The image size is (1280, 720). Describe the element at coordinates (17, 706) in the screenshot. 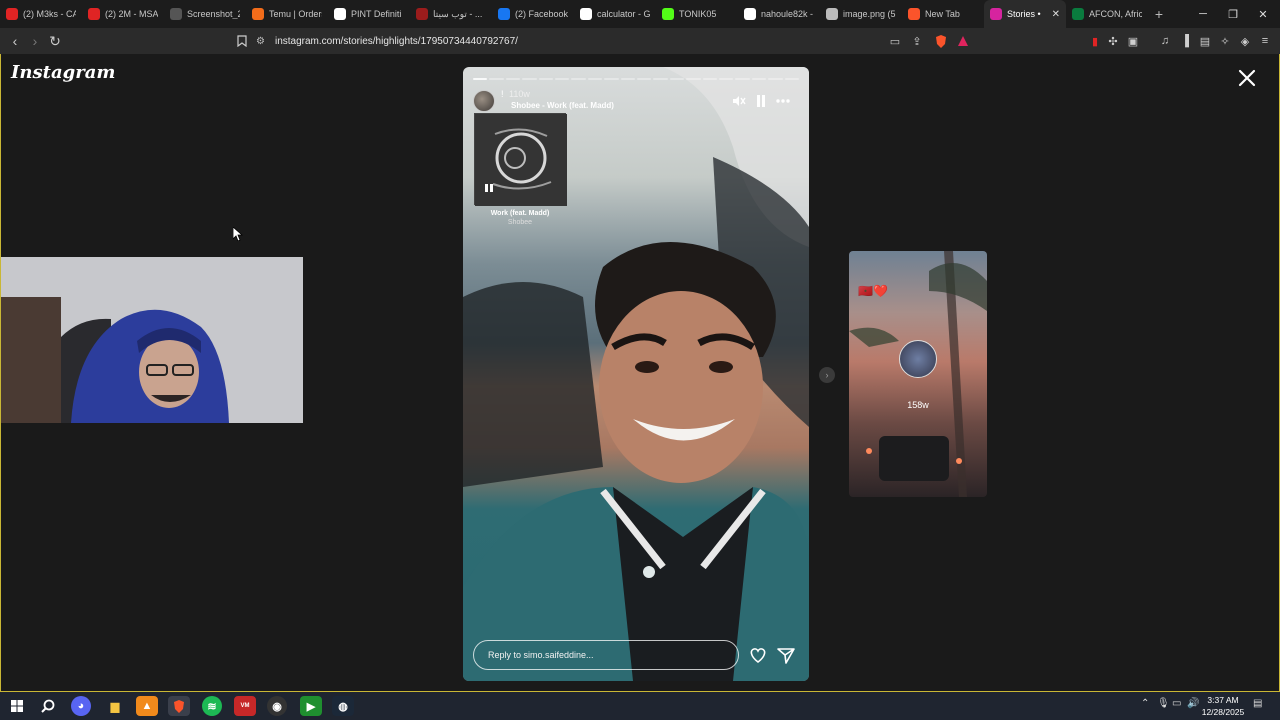

I see `start-icon` at that location.